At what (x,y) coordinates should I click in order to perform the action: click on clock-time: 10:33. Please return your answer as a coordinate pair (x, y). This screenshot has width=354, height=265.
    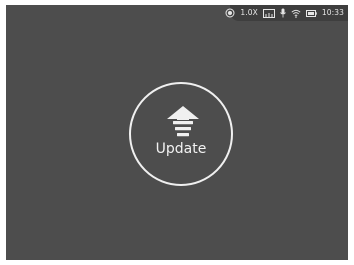
    Looking at the image, I should click on (332, 12).